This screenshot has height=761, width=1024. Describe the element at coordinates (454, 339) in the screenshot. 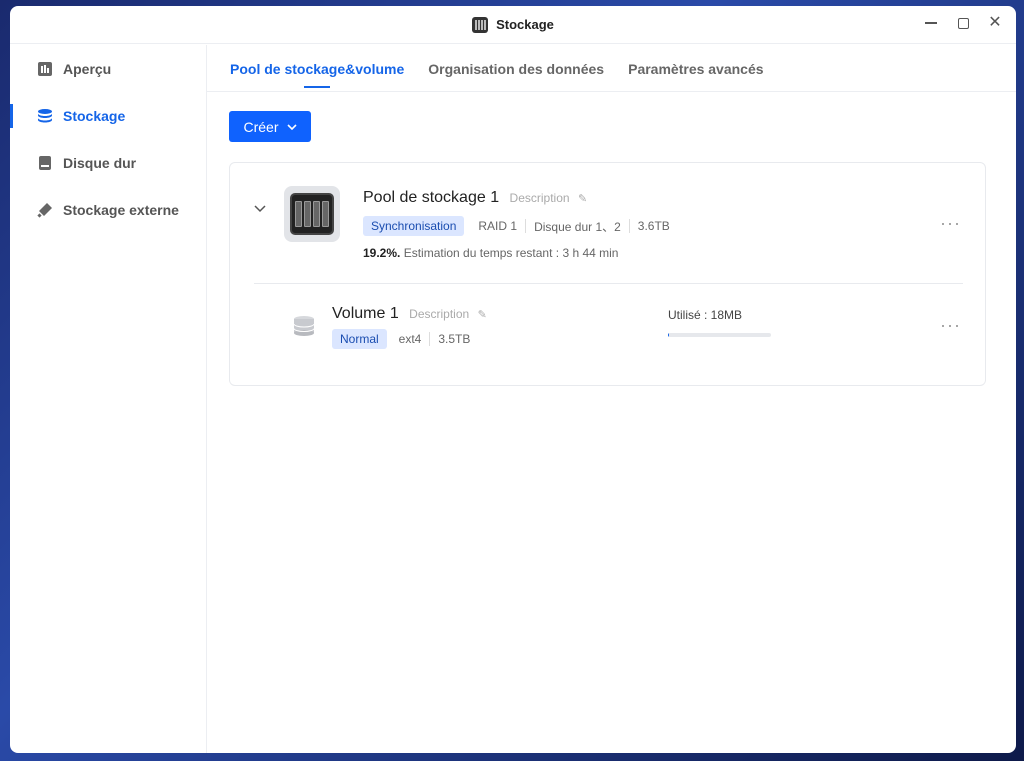

I see `volume-capacity: 3.5TB` at that location.